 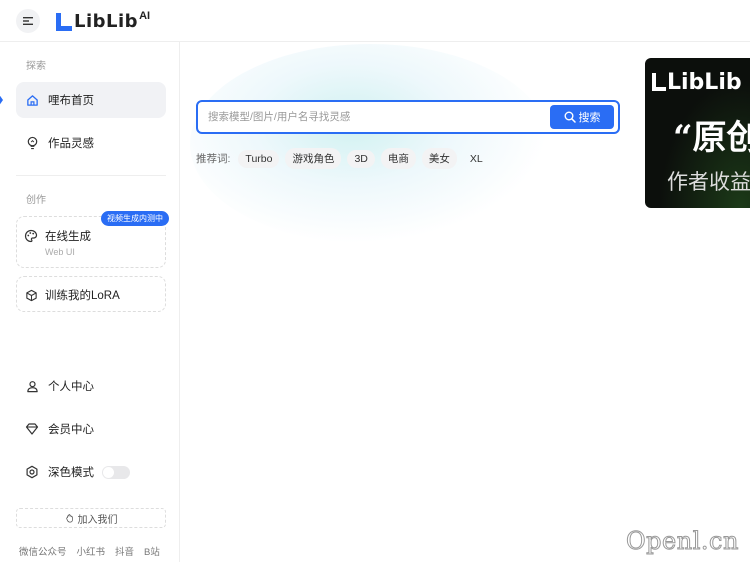 I want to click on footer-link-douyin: 抖音, so click(x=124, y=551).